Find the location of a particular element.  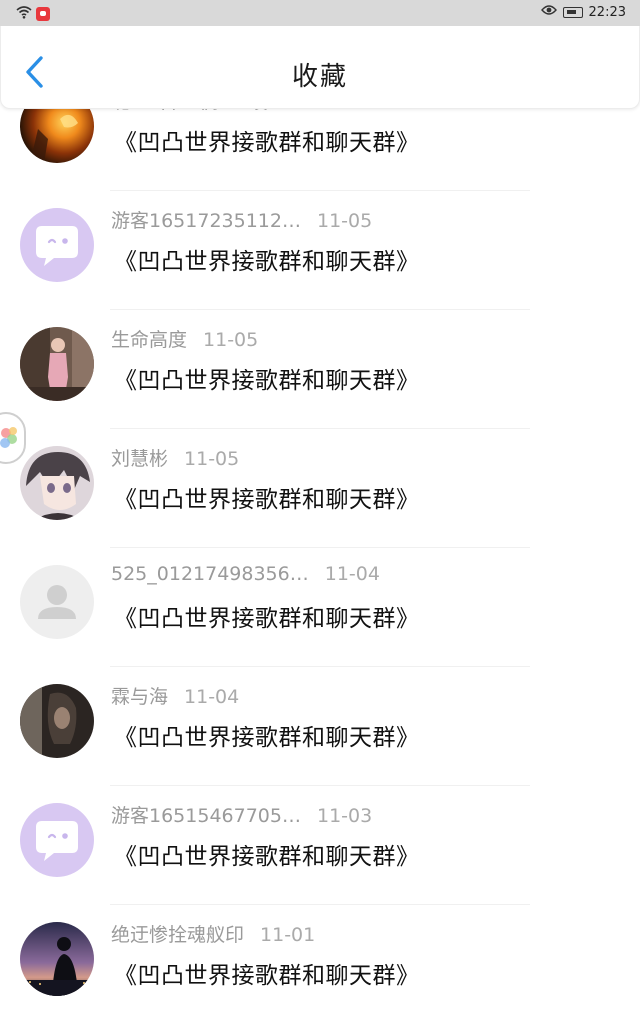

item-username: 生命高度 is located at coordinates (149, 340).